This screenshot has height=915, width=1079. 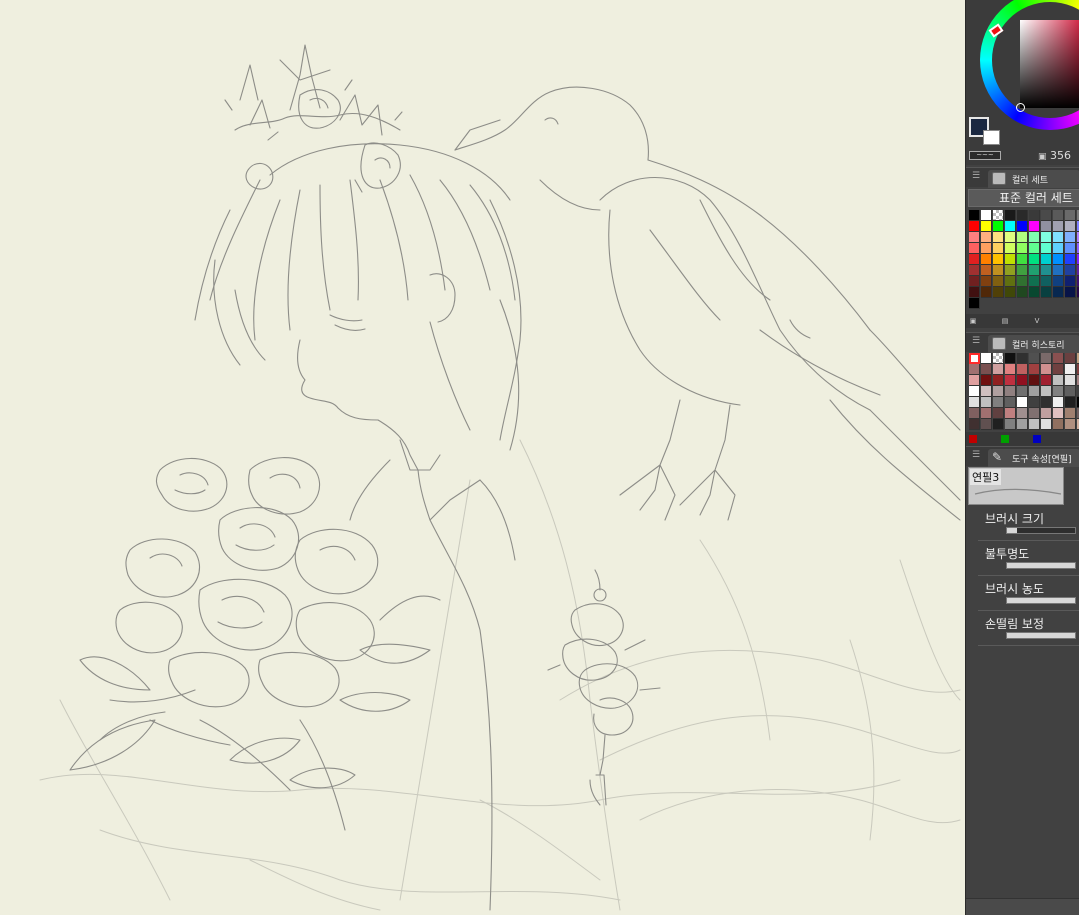 What do you see at coordinates (1020, 107) in the screenshot?
I see `sv-picker-marker` at bounding box center [1020, 107].